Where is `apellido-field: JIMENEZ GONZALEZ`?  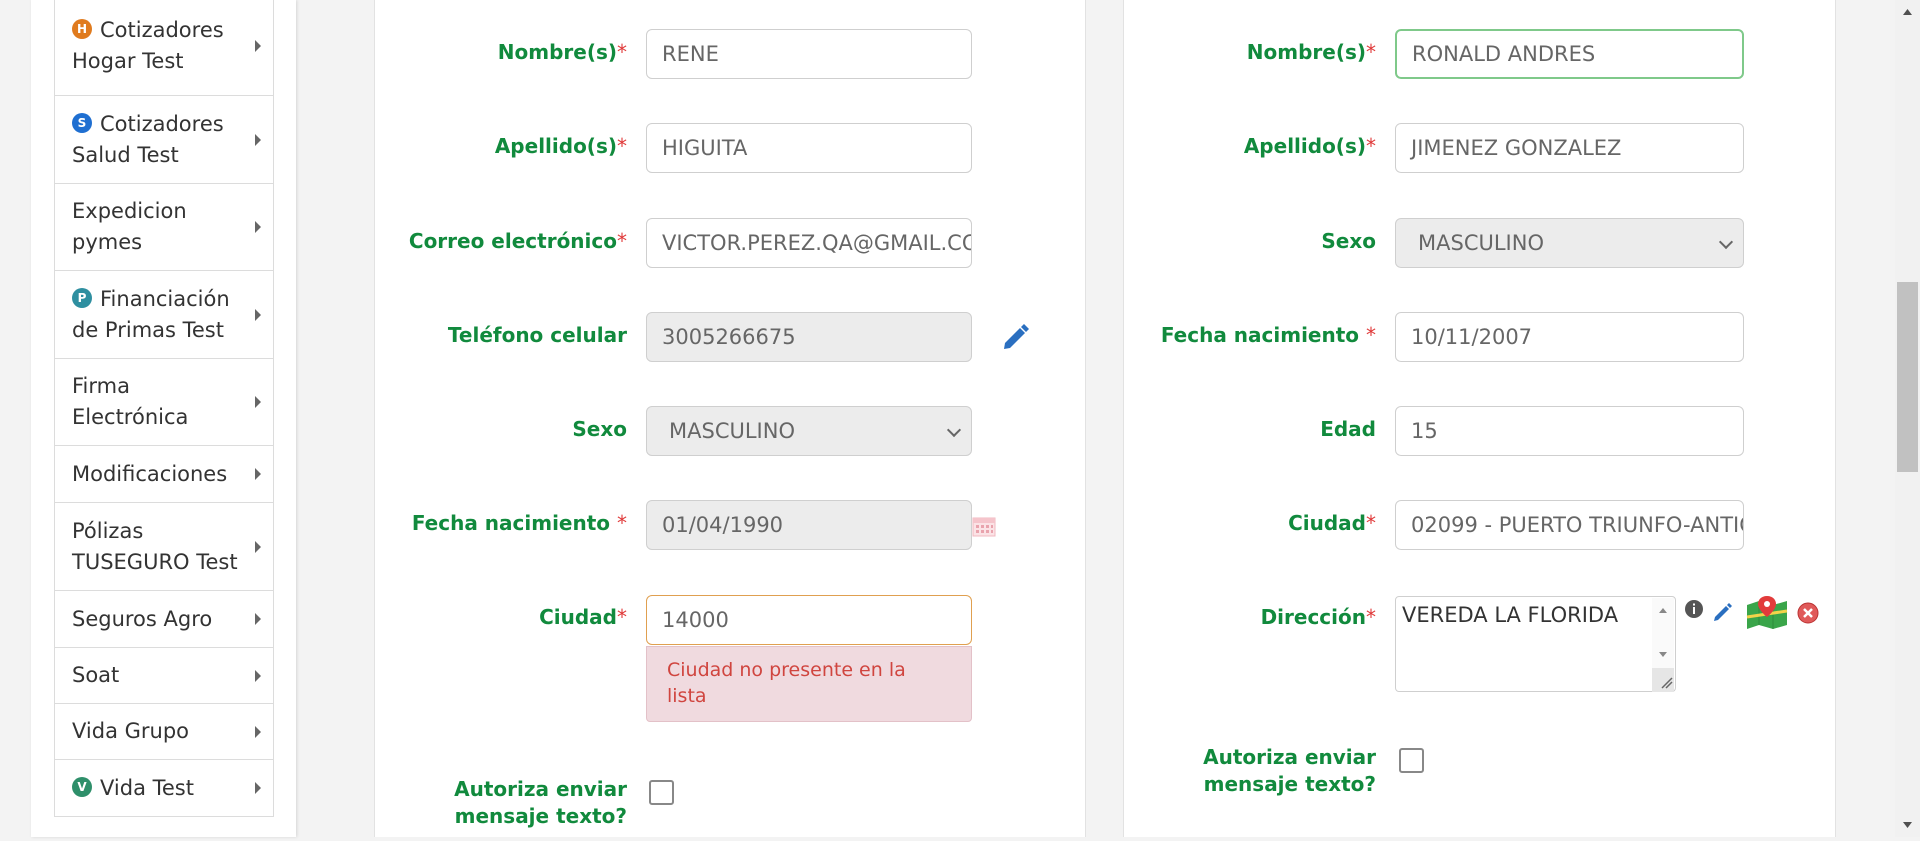
apellido-field: JIMENEZ GONZALEZ is located at coordinates (1569, 148).